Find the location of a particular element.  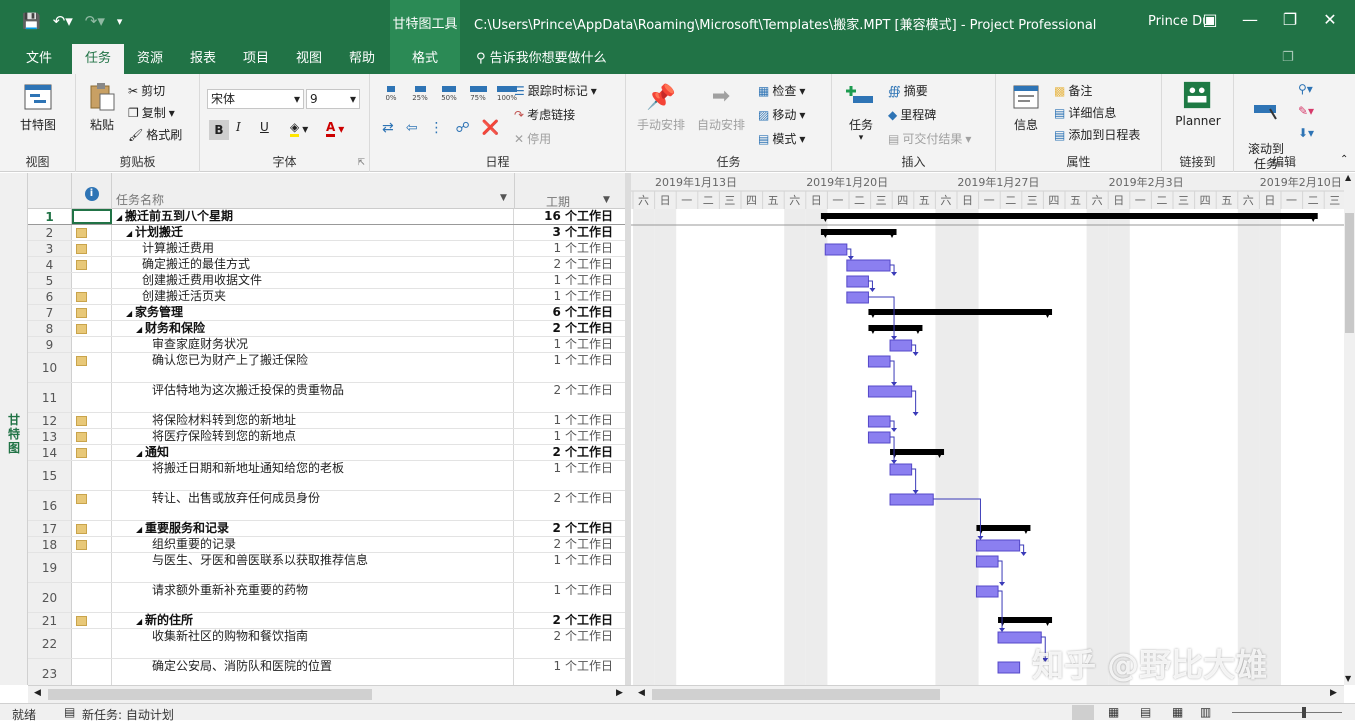

duration-cell: 16 个工作日 is located at coordinates (565, 216).